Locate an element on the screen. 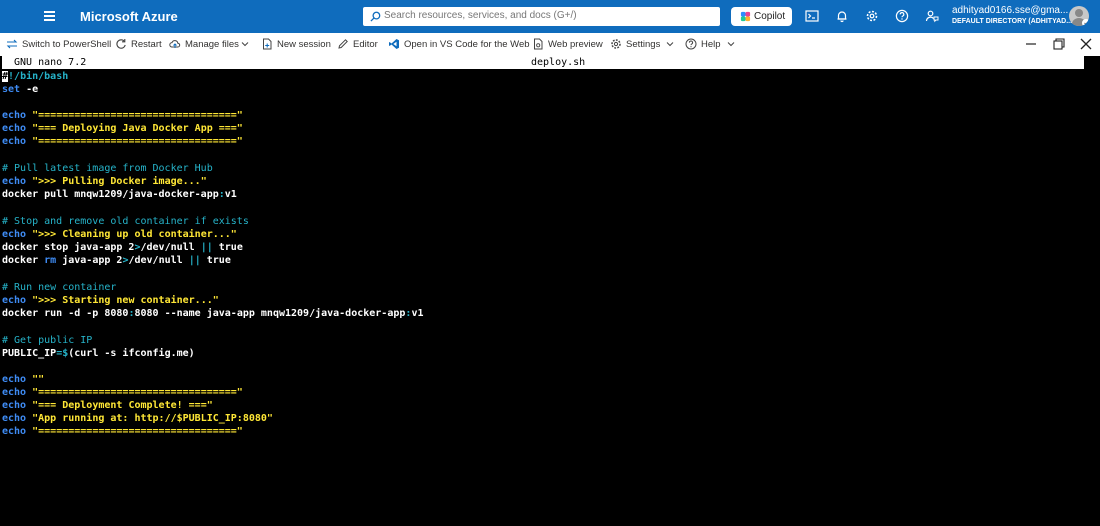 The image size is (1100, 526). gear-icon is located at coordinates (616, 44).